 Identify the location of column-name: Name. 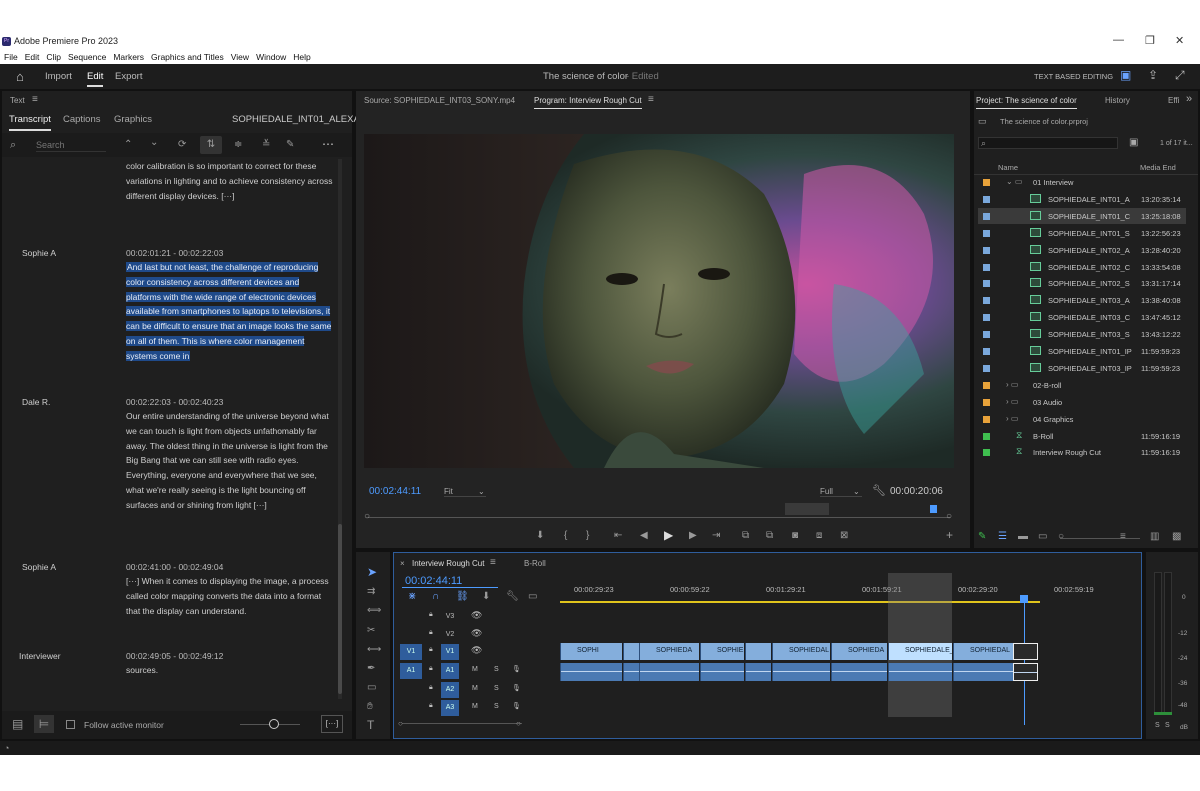
(1008, 167).